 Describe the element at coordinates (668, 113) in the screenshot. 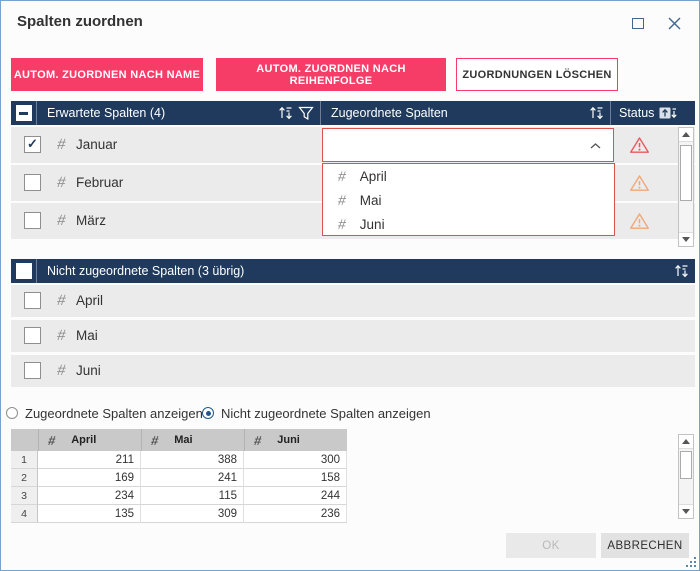

I see `status-sort-icon` at that location.